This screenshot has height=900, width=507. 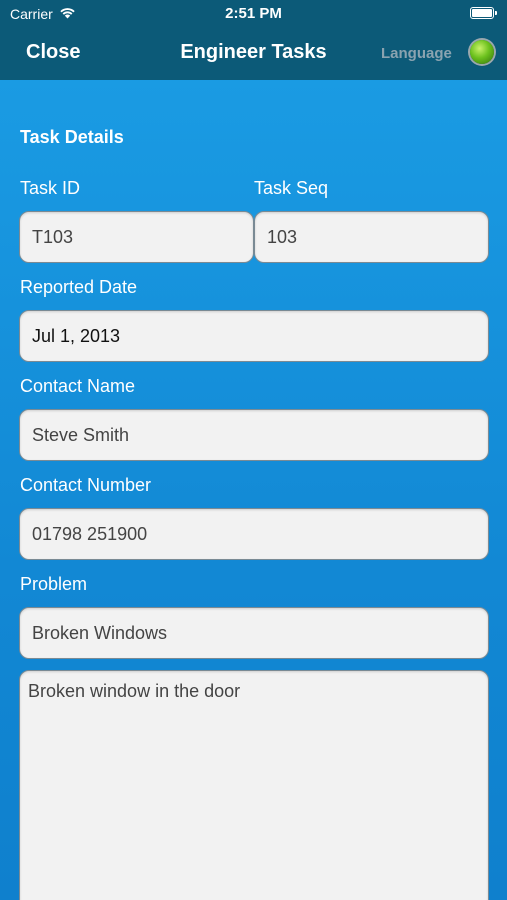 What do you see at coordinates (50, 188) in the screenshot?
I see `task-id-label: Task ID` at bounding box center [50, 188].